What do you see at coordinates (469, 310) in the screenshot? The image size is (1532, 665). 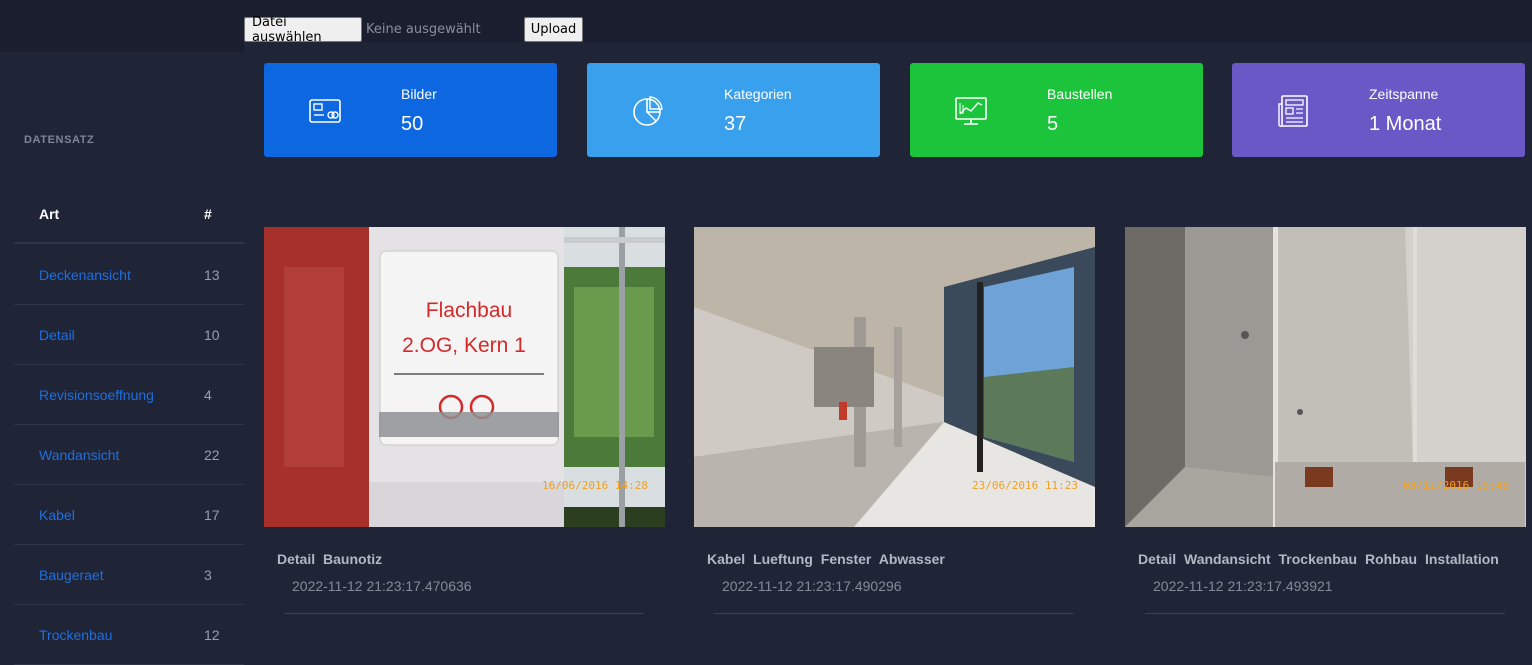 I see `sign-text-line1: Flachbau` at bounding box center [469, 310].